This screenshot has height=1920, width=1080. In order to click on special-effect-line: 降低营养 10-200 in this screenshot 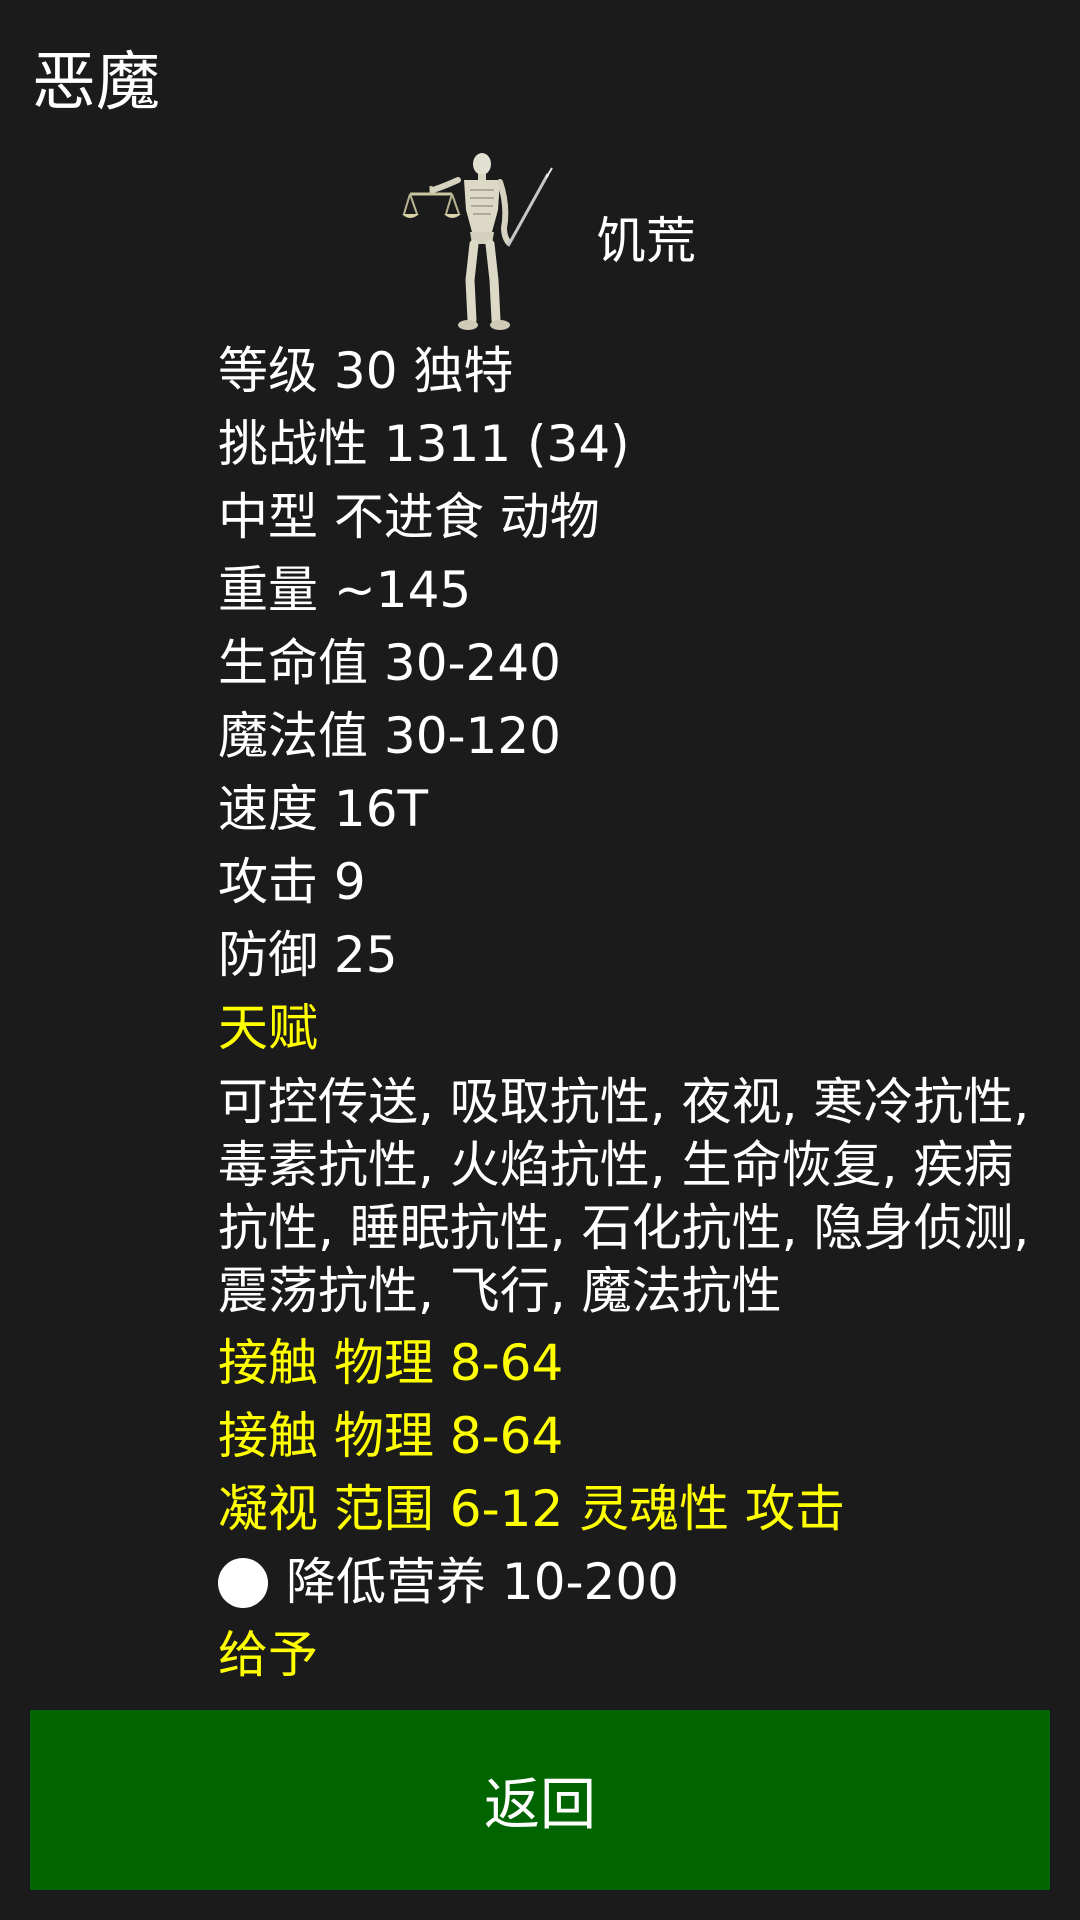, I will do `click(638, 1582)`.